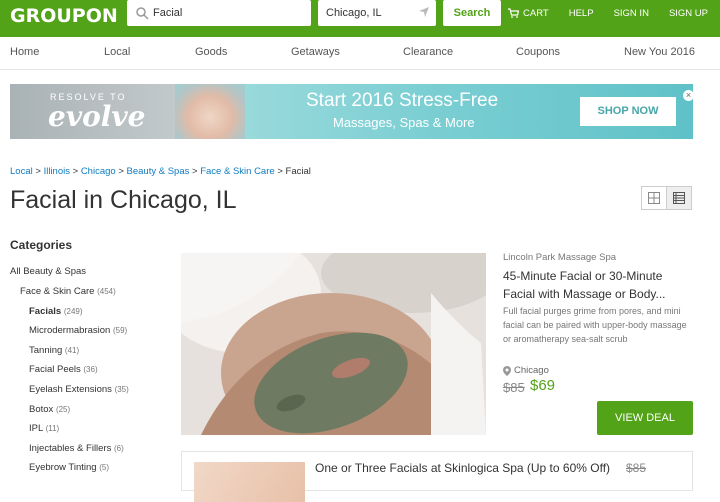 This screenshot has width=720, height=502. I want to click on category-count: (25), so click(63, 409).